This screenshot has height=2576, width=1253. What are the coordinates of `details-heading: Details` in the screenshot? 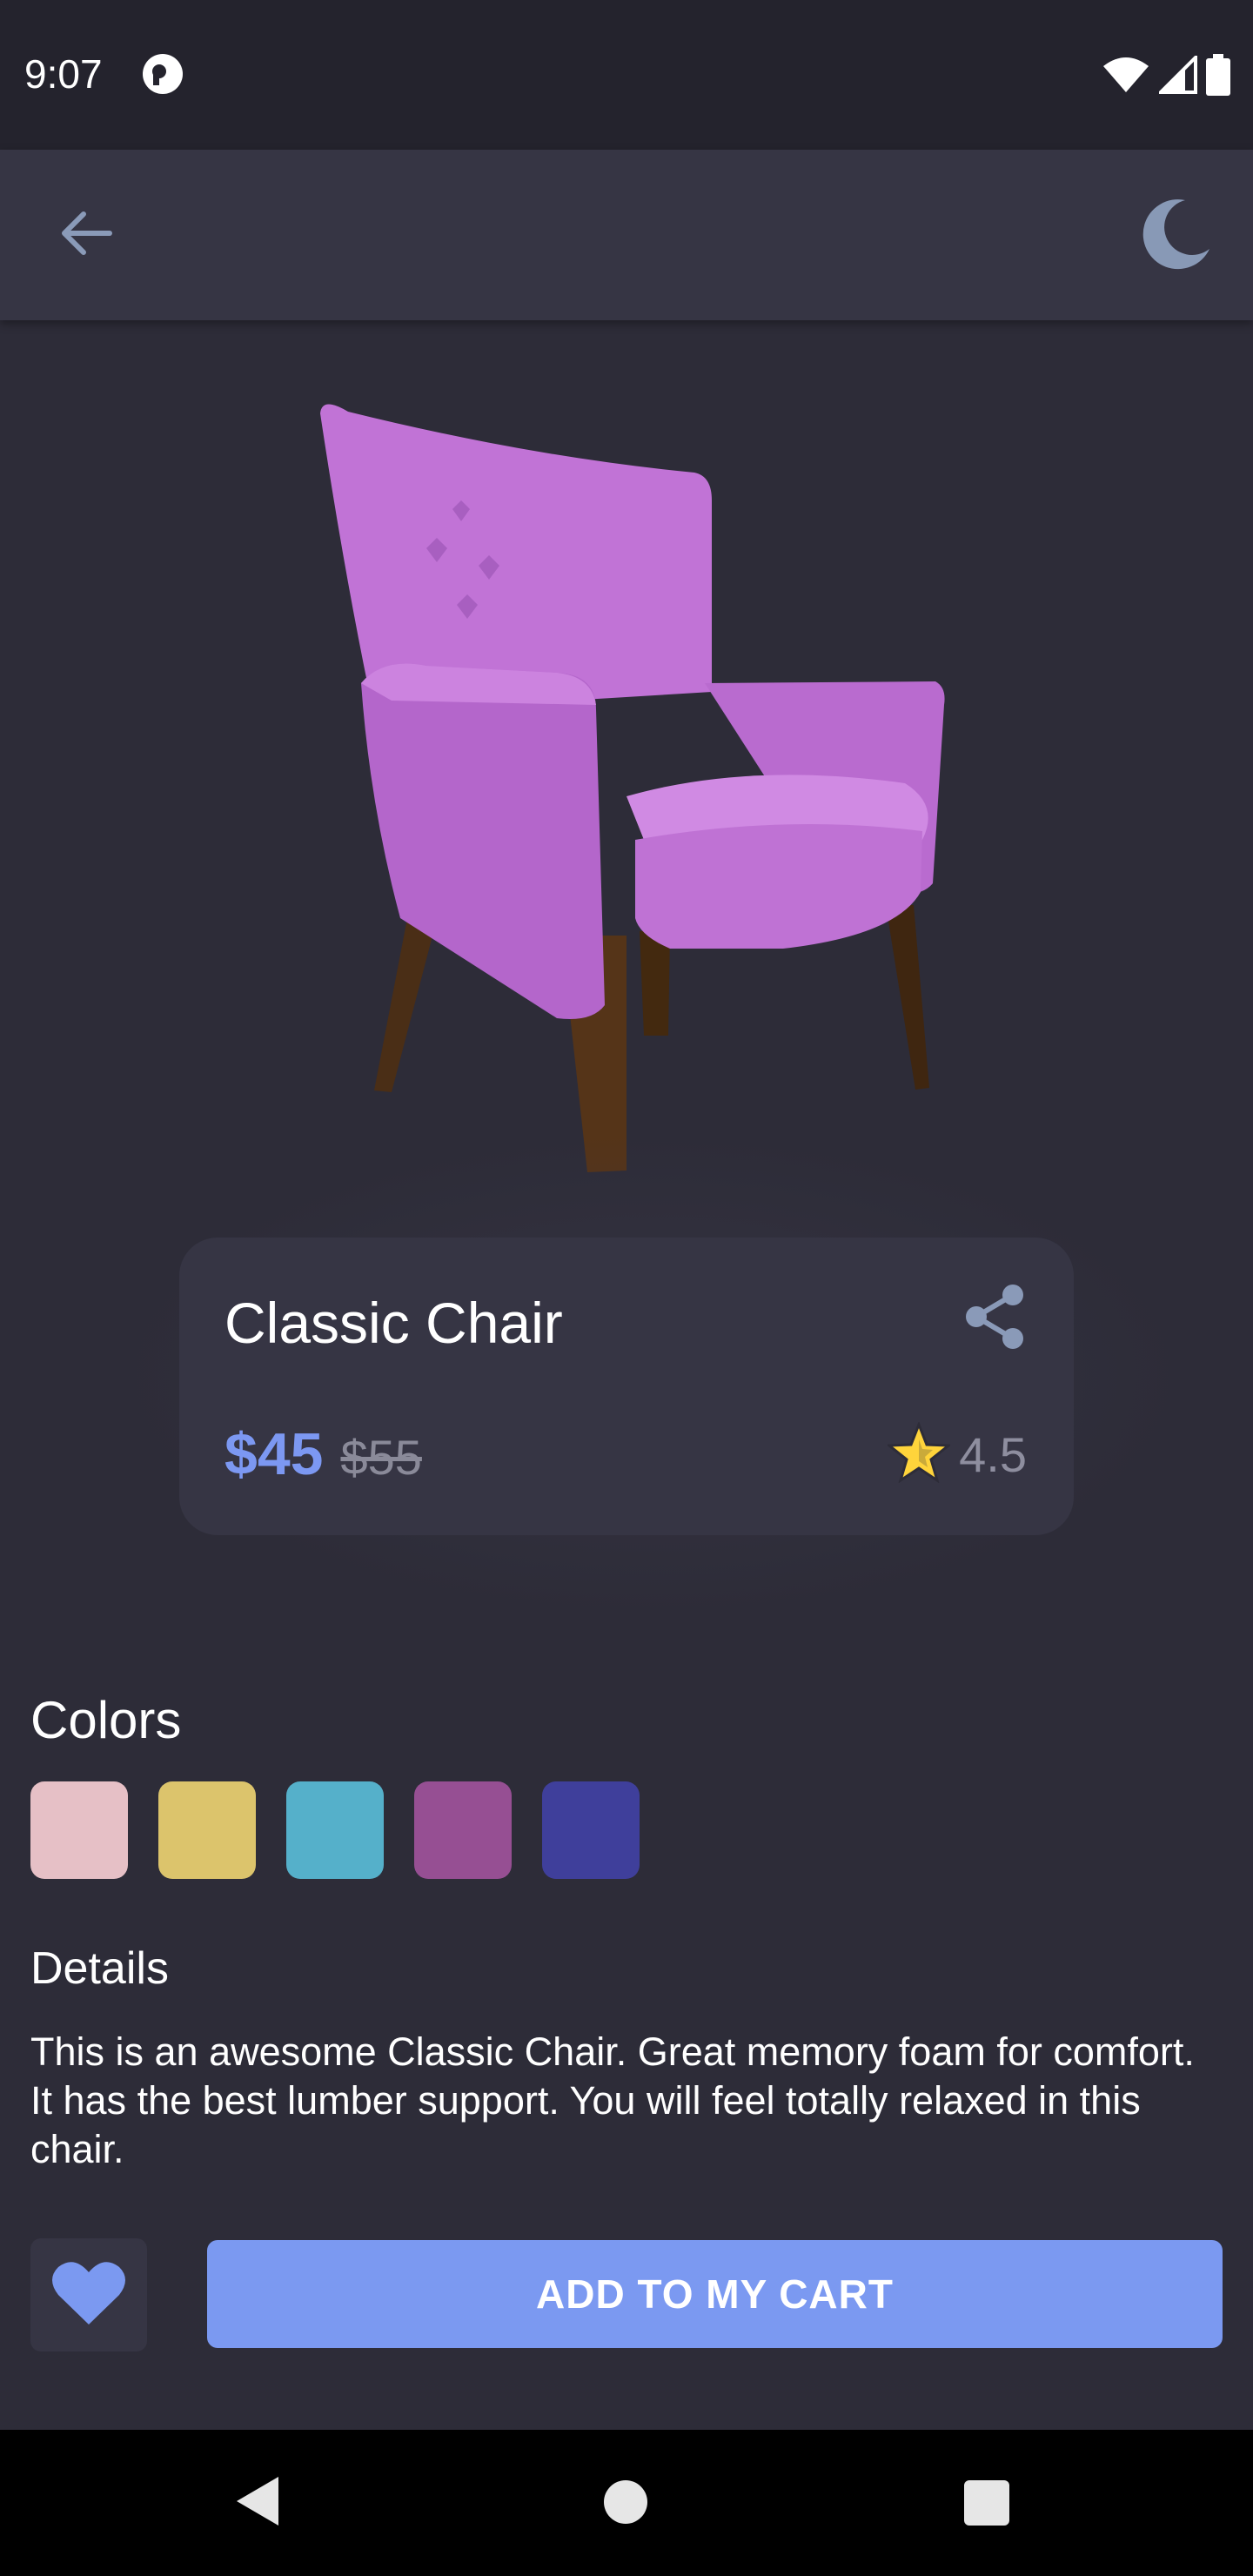 It's located at (99, 1968).